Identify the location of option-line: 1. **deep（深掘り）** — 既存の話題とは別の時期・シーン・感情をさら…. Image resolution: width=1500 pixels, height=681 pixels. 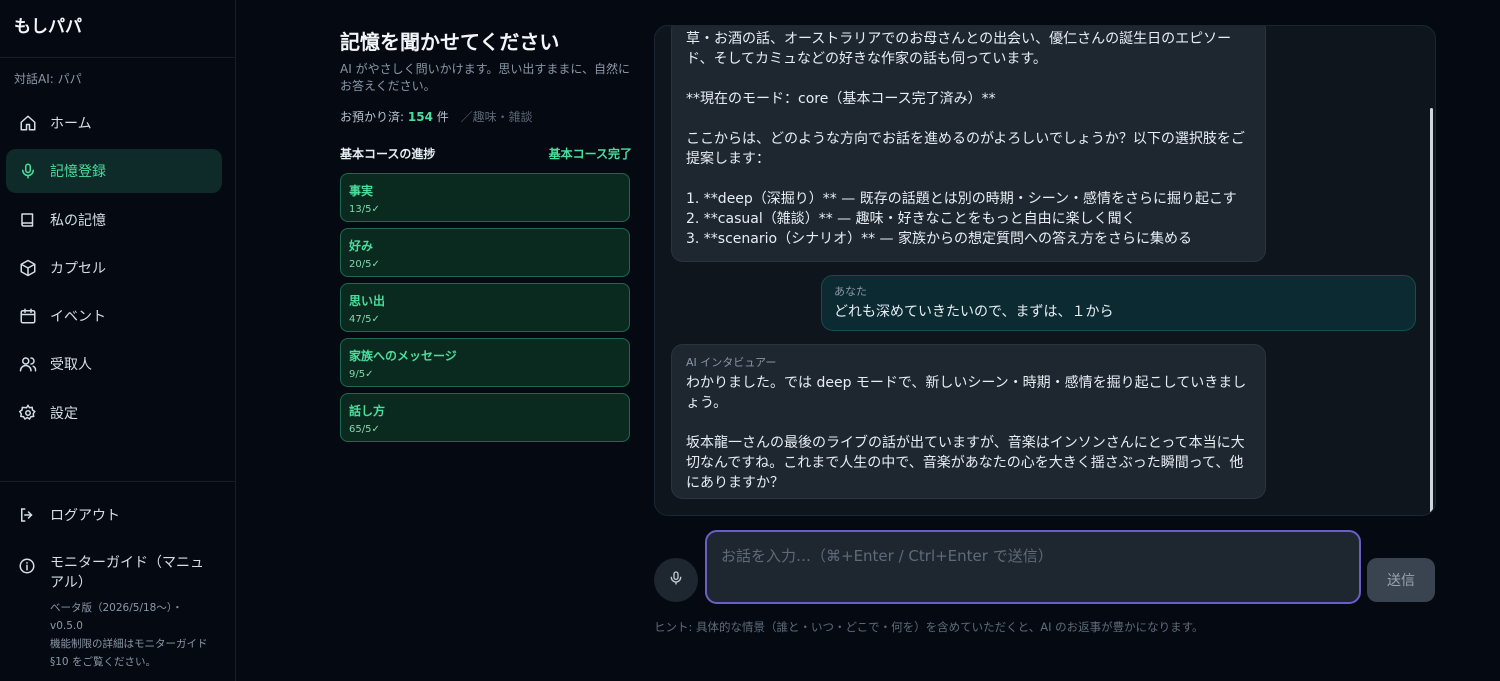
(961, 199).